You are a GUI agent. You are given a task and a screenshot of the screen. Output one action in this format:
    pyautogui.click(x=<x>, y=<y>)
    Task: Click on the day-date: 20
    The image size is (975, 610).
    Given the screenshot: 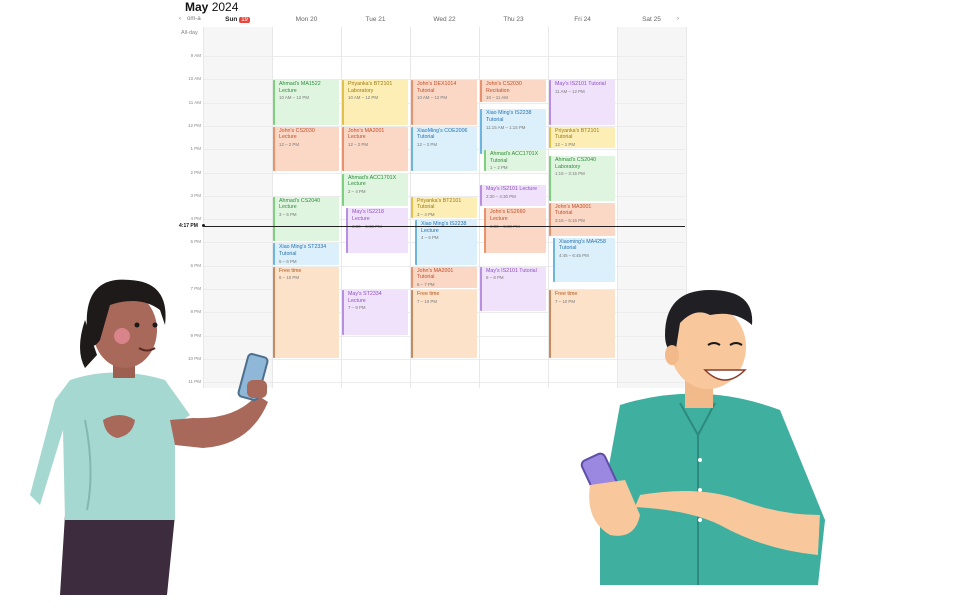 What is the action you would take?
    pyautogui.click(x=314, y=19)
    